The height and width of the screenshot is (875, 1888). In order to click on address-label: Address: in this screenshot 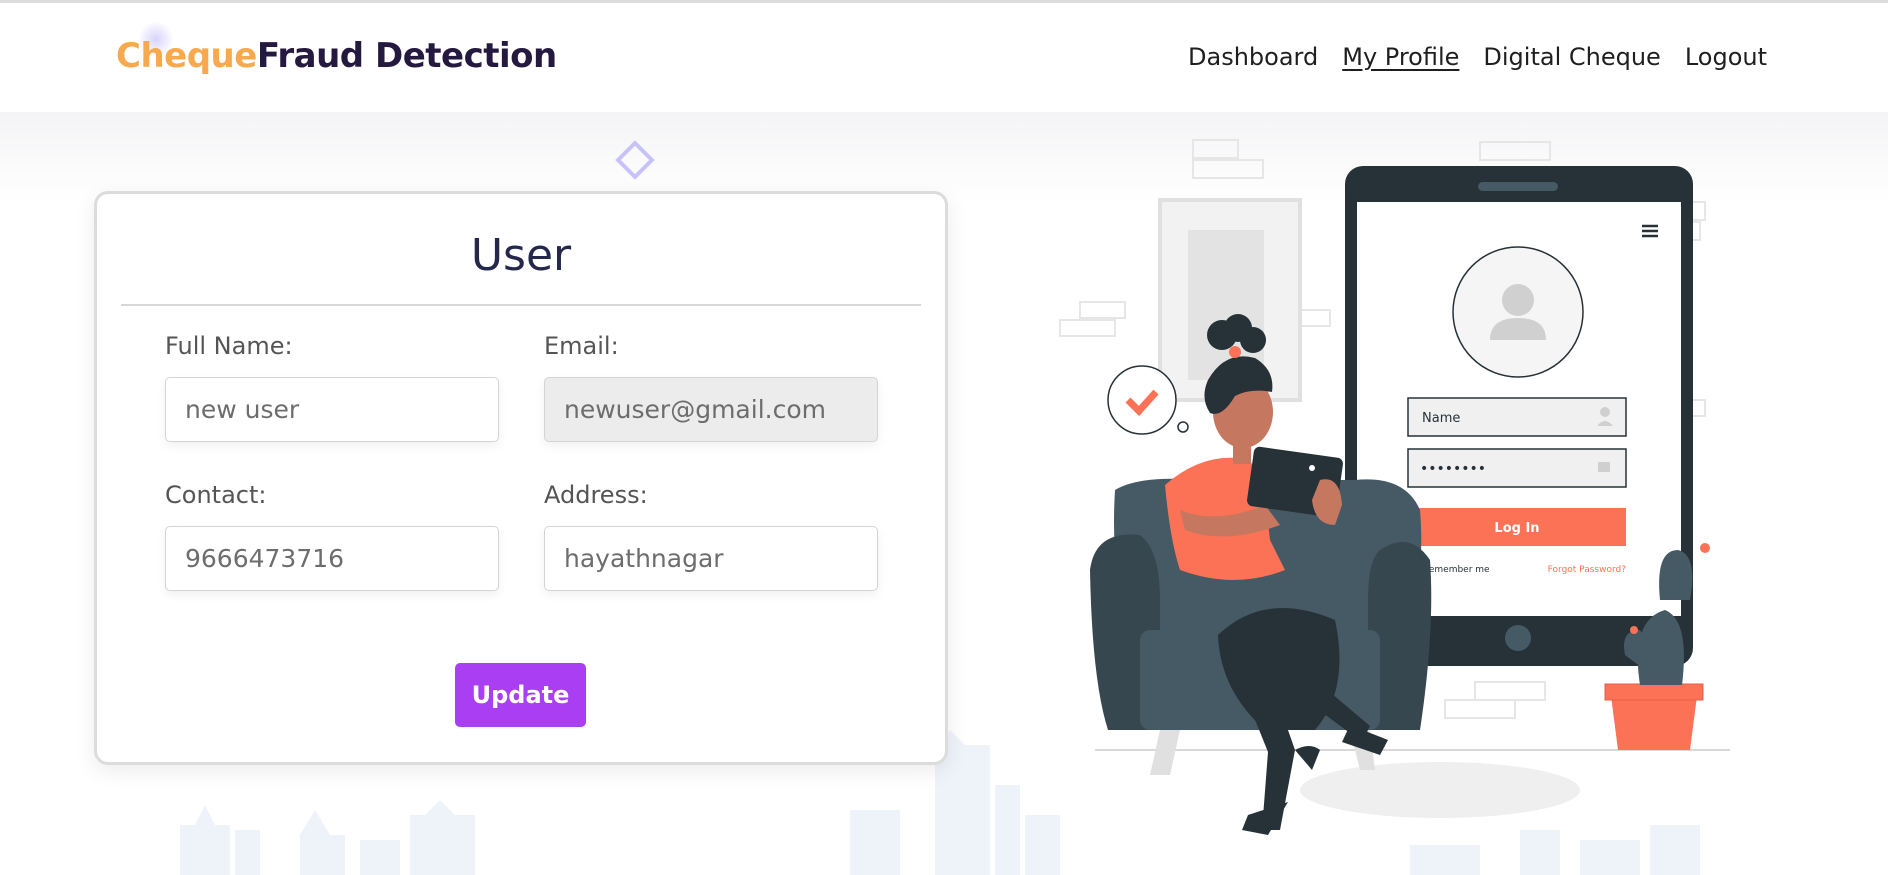, I will do `click(596, 495)`.